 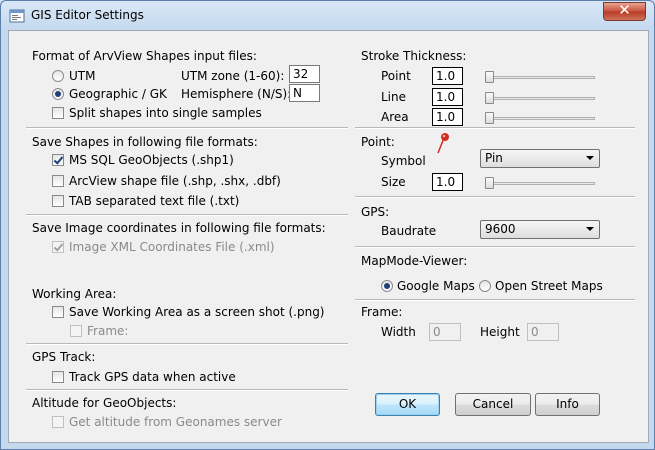 What do you see at coordinates (58, 312) in the screenshot?
I see `working-area-screenshot-checkbox` at bounding box center [58, 312].